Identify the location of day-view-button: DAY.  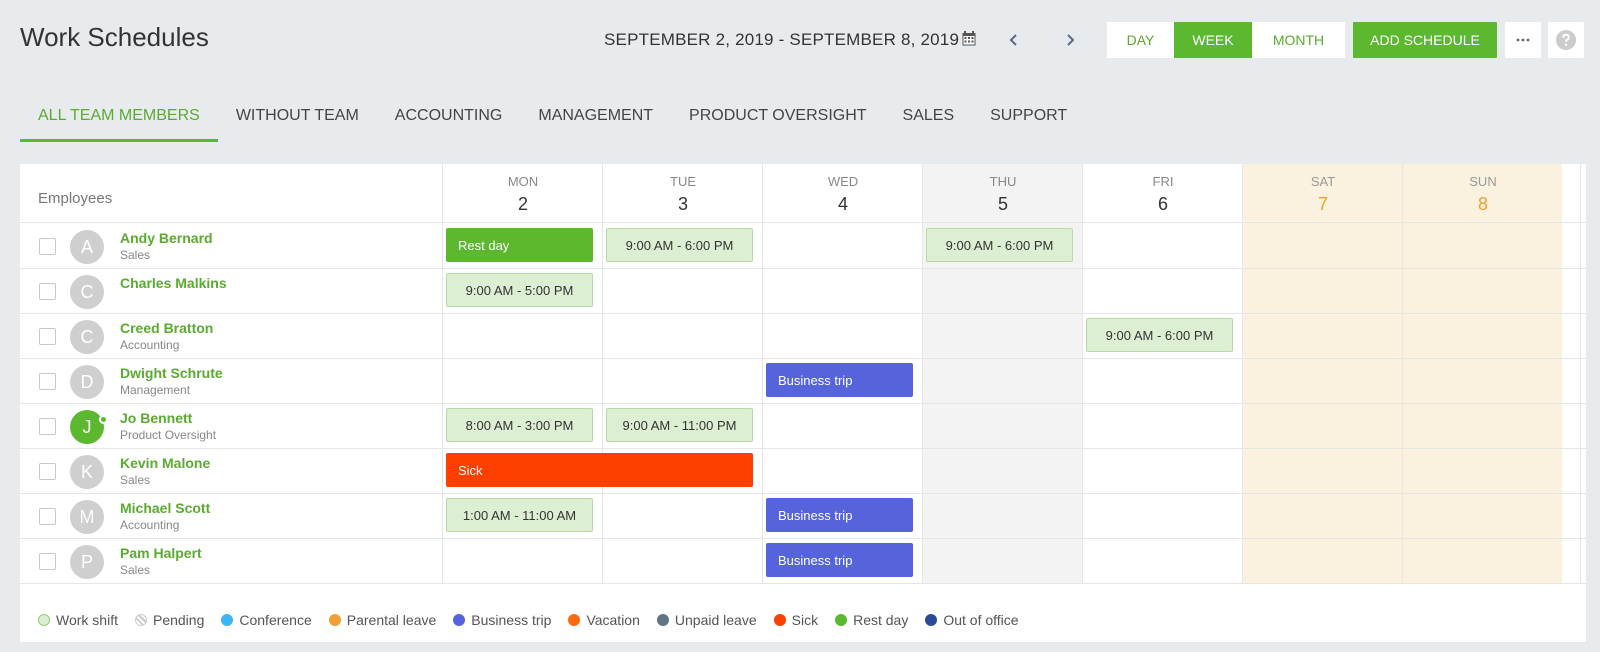
(1140, 40).